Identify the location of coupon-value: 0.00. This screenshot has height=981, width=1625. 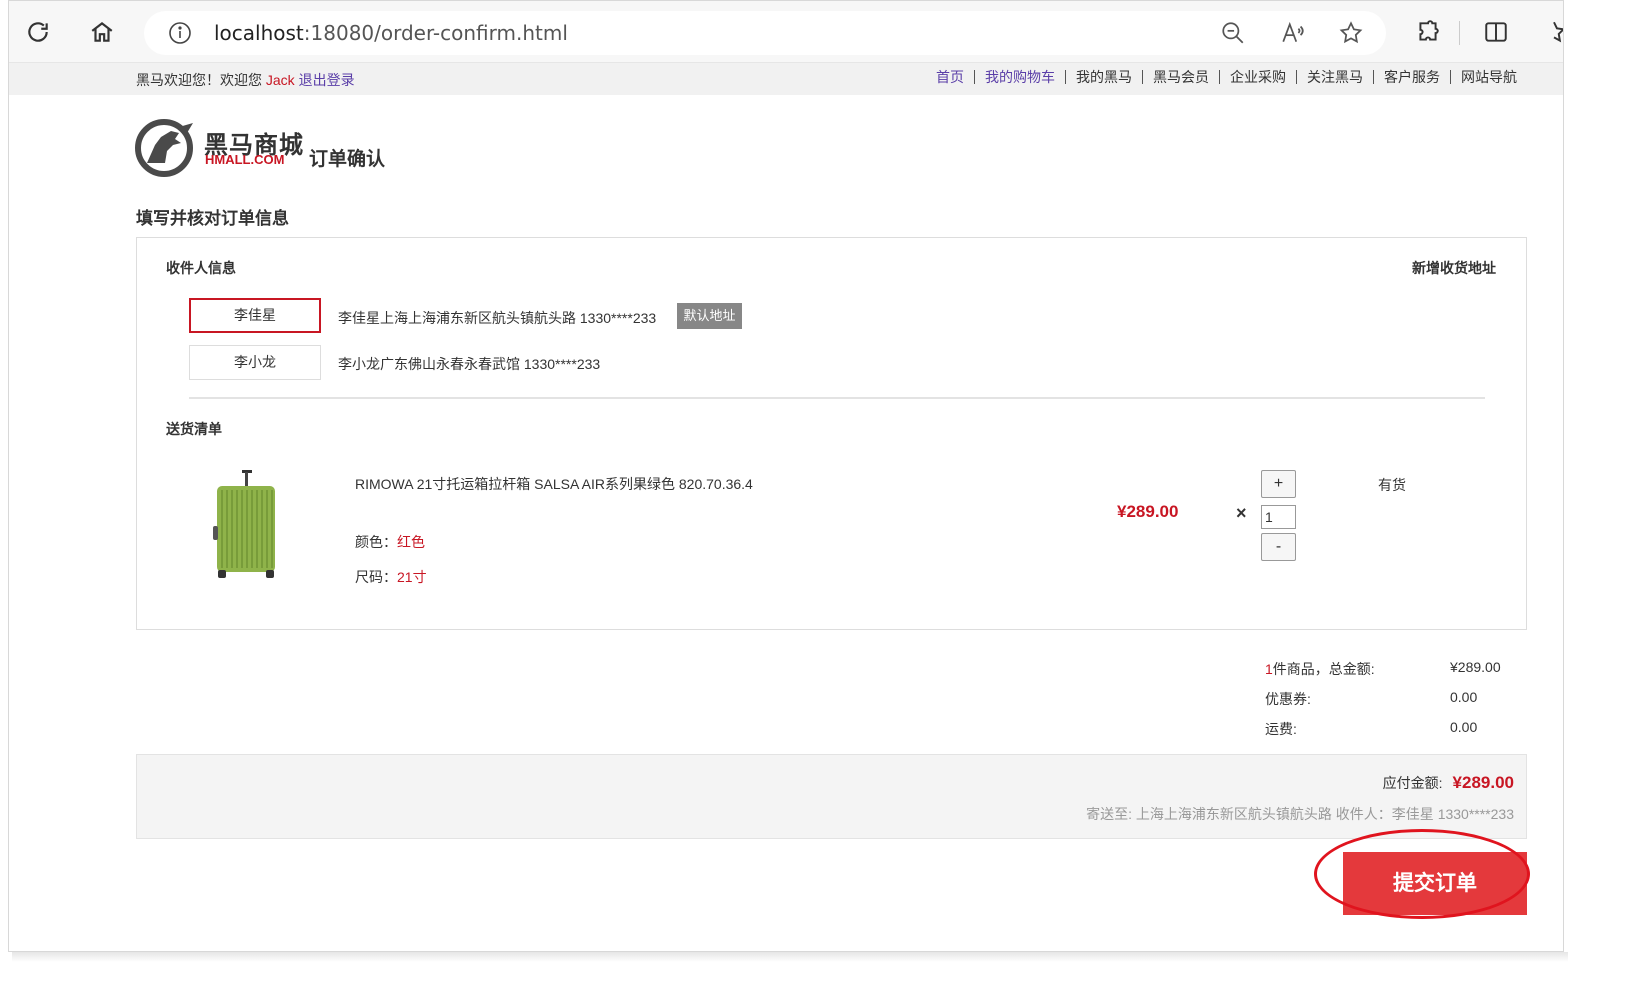
(1464, 697).